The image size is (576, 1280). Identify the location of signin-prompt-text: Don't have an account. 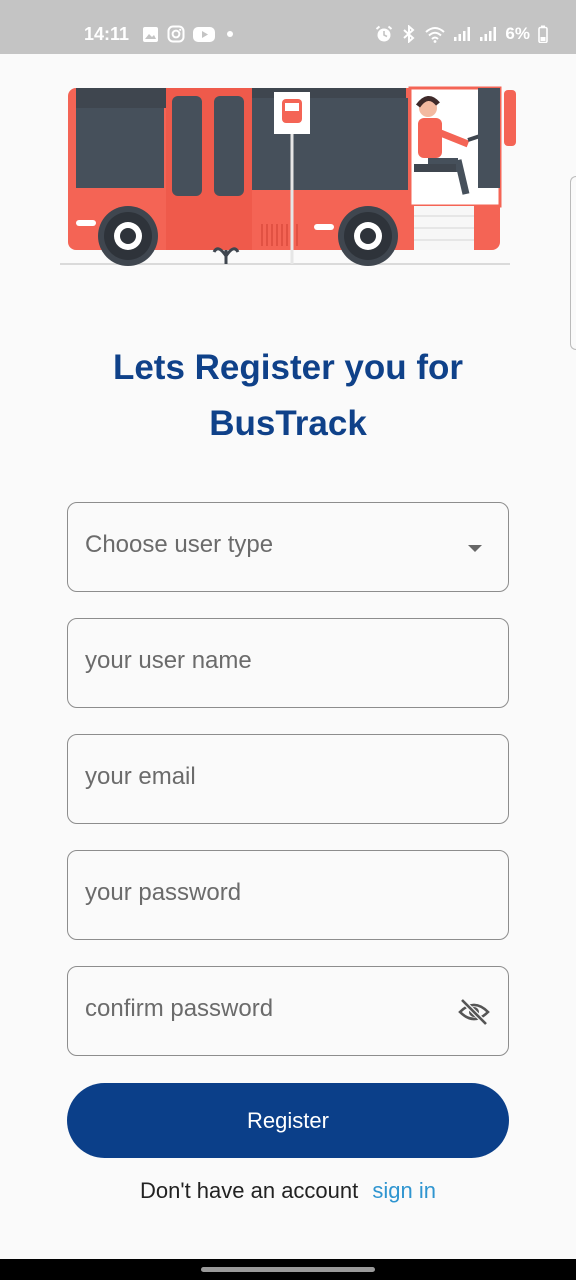
(249, 1190).